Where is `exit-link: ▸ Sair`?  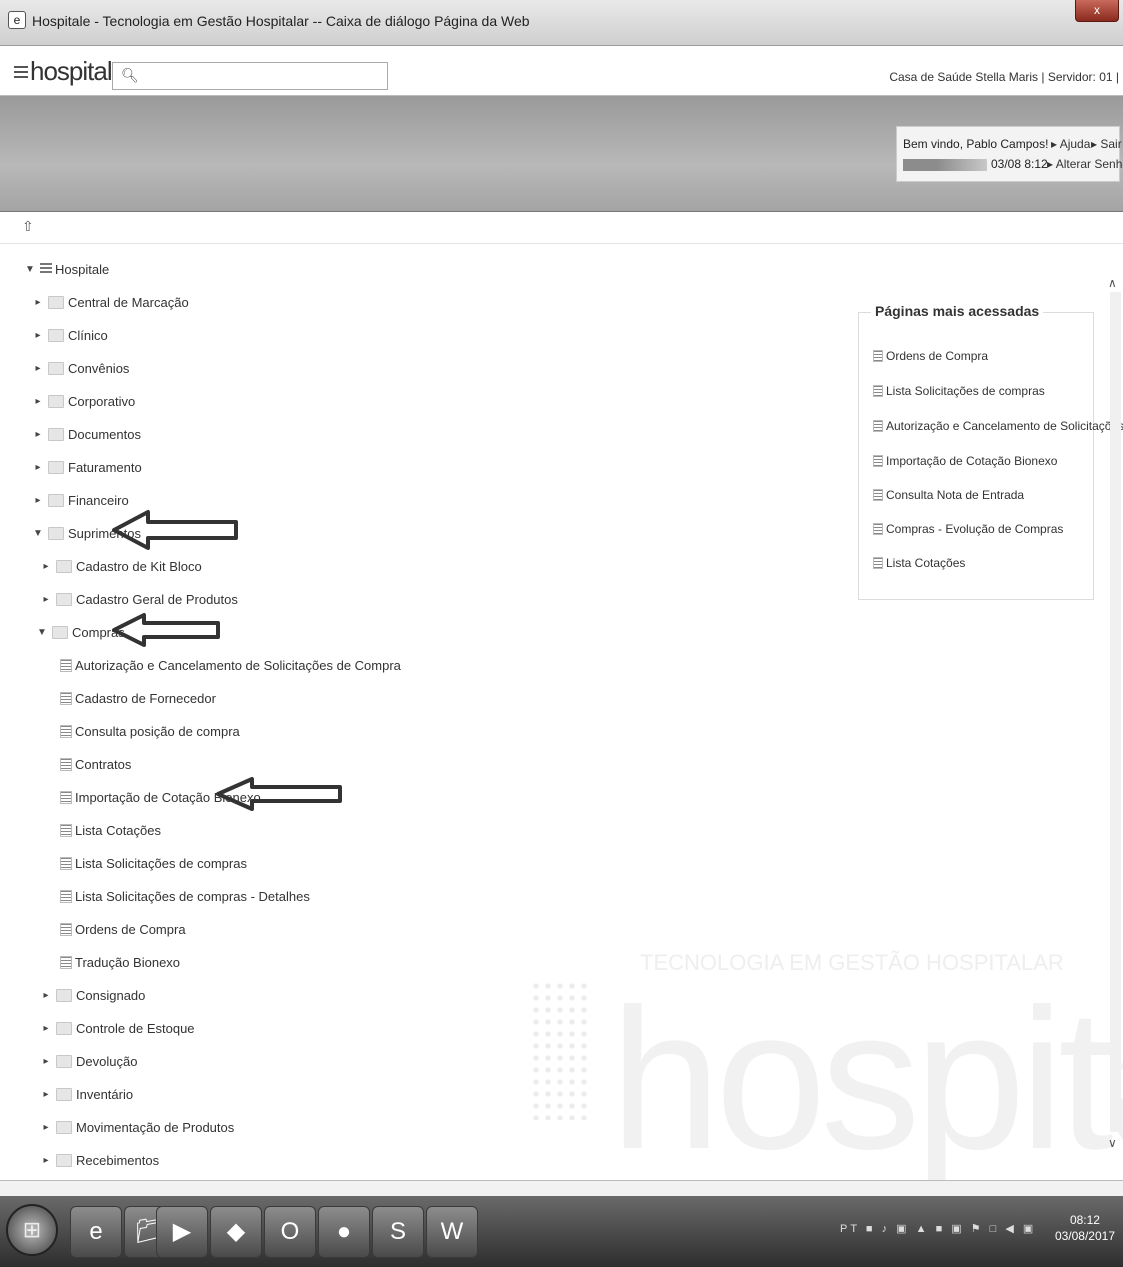
exit-link: ▸ Sair is located at coordinates (1106, 144).